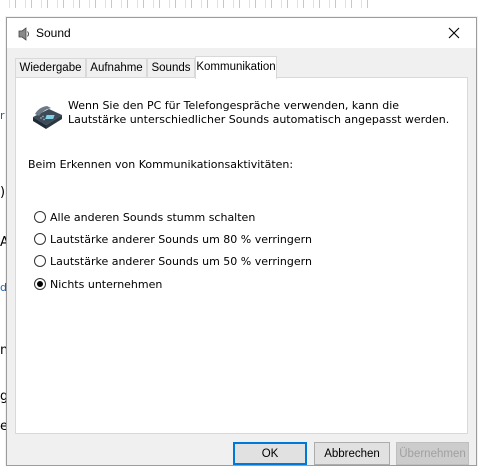 The width and height of the screenshot is (494, 466). What do you see at coordinates (432, 453) in the screenshot?
I see `apply-button: Übernehmen` at bounding box center [432, 453].